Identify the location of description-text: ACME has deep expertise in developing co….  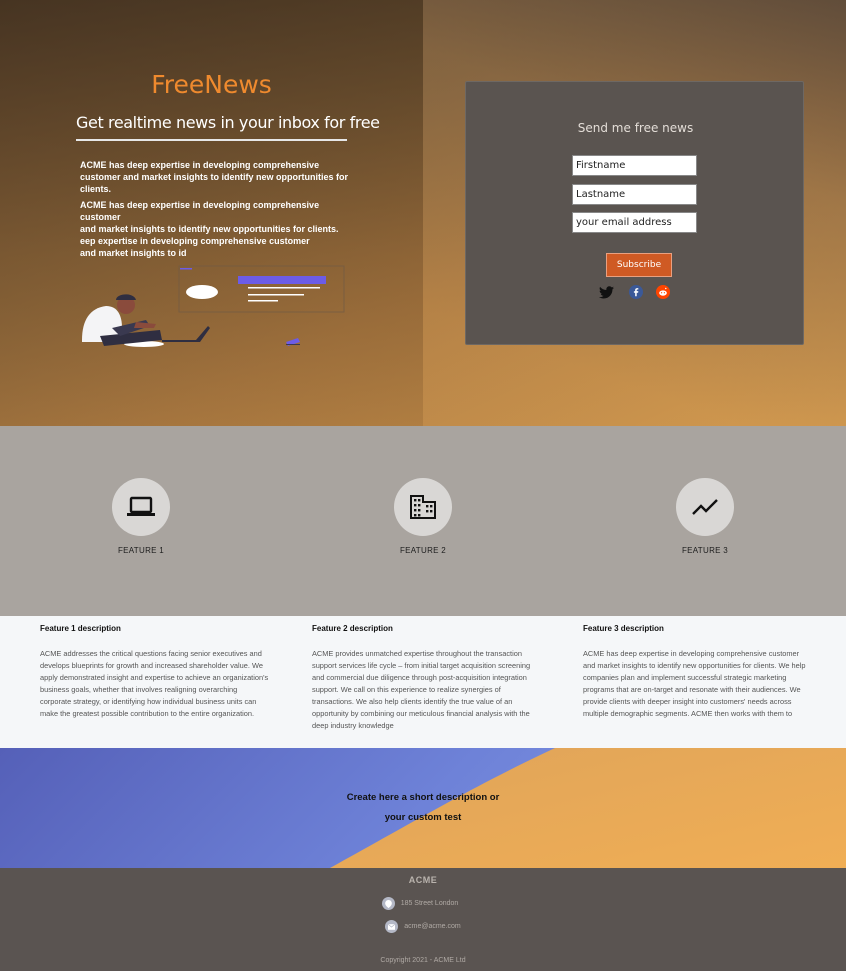
(694, 683).